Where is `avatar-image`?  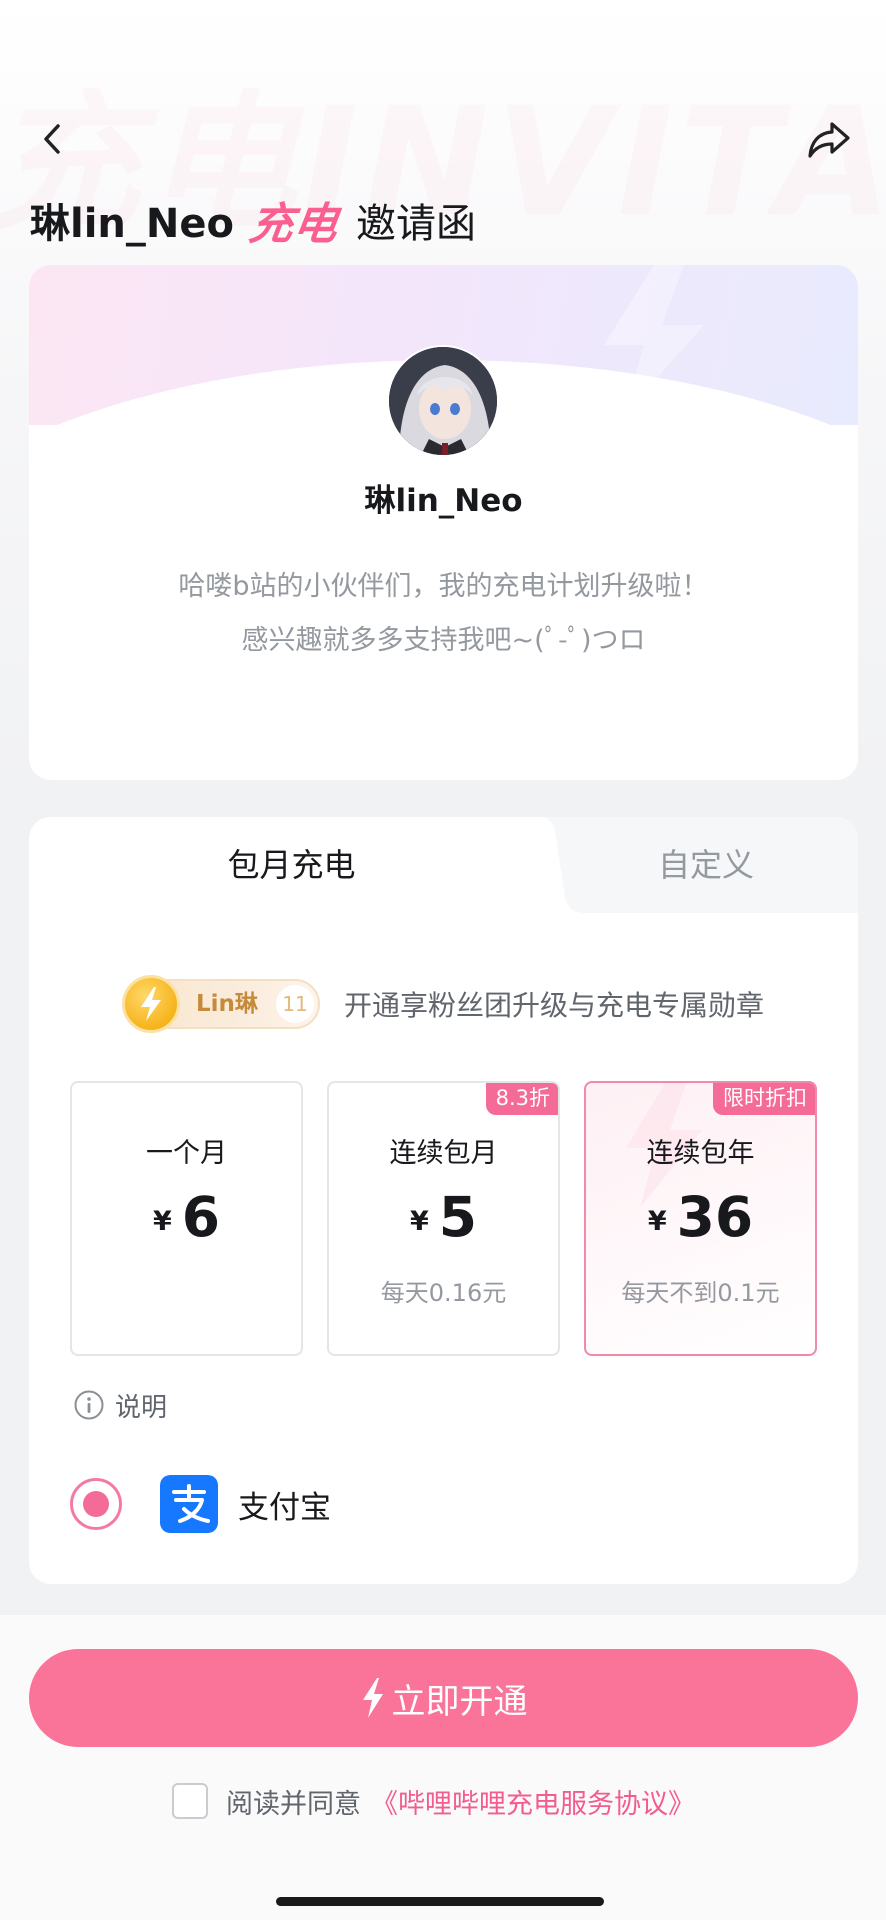 avatar-image is located at coordinates (443, 401).